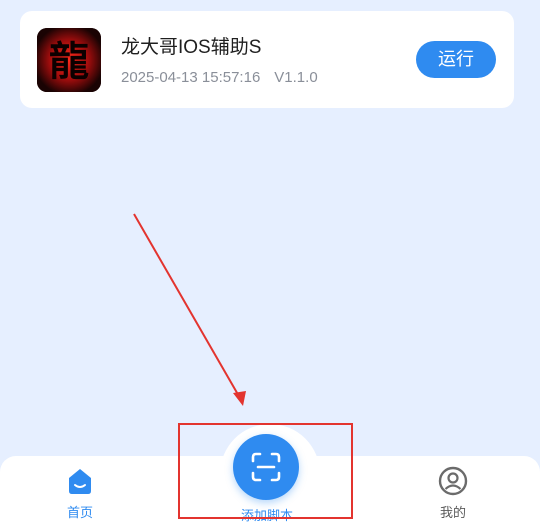 This screenshot has width=540, height=522. I want to click on tab-mine: 我的, so click(453, 489).